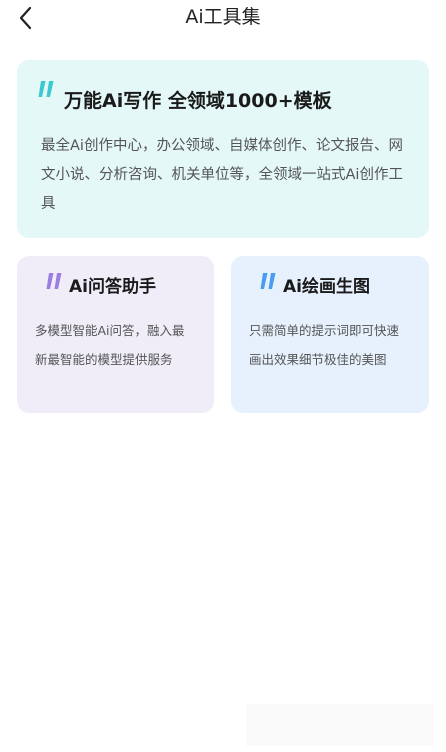  Describe the element at coordinates (326, 287) in the screenshot. I see `card-title: Ai绘画生图` at that location.